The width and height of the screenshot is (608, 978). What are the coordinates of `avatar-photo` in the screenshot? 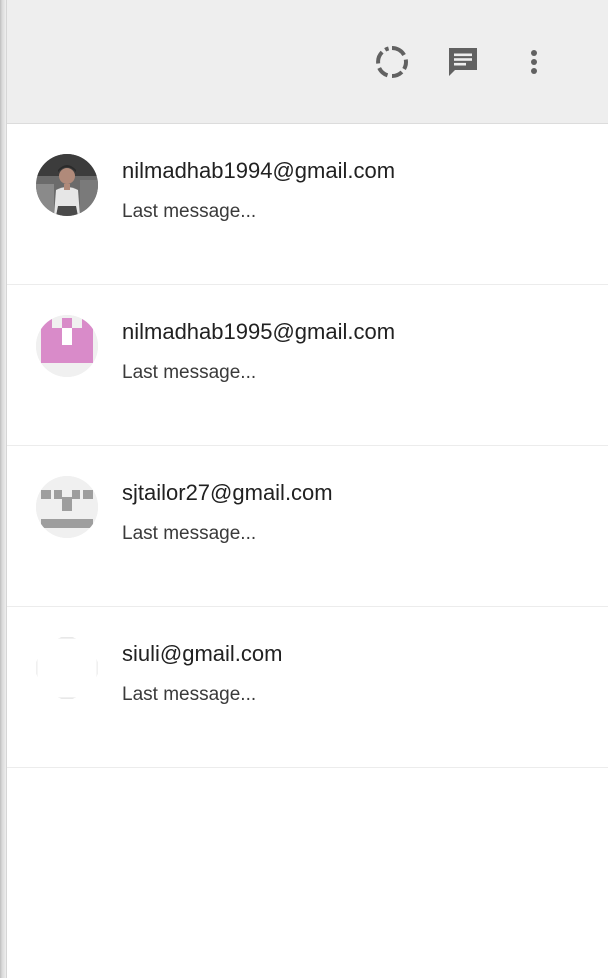 It's located at (67, 185).